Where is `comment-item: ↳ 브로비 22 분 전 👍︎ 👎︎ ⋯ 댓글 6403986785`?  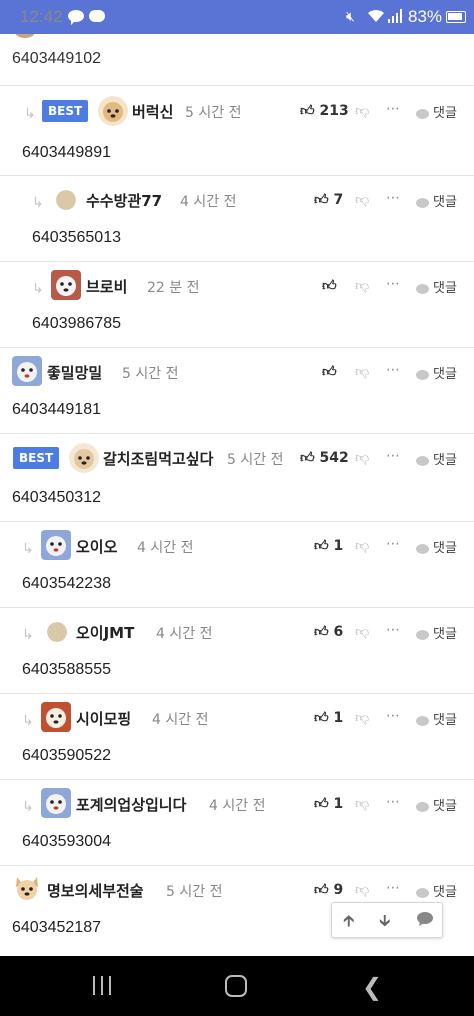
comment-item: ↳ 브로비 22 분 전 👍︎ 👎︎ ⋯ 댓글 6403986785 is located at coordinates (237, 305).